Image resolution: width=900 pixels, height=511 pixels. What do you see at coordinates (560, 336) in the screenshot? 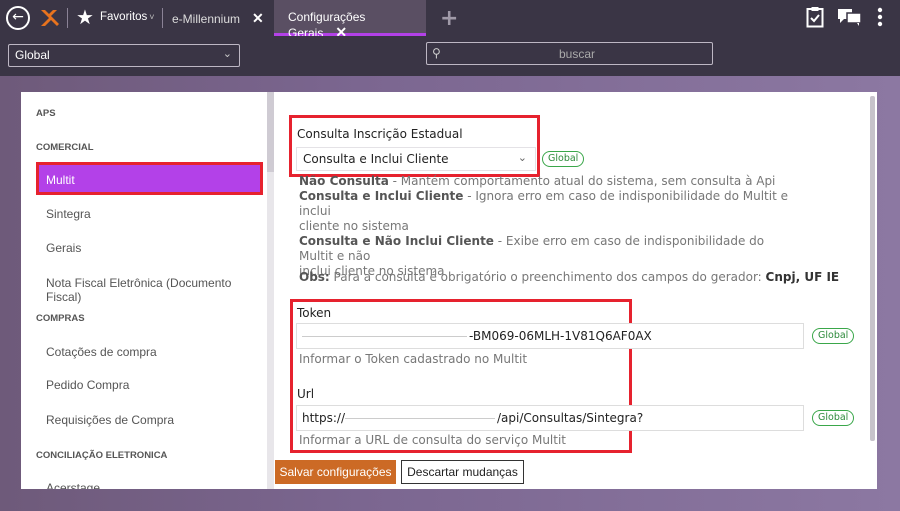
I see `token-value: -BM069-06MLH-1V81Q6AF0AX` at bounding box center [560, 336].